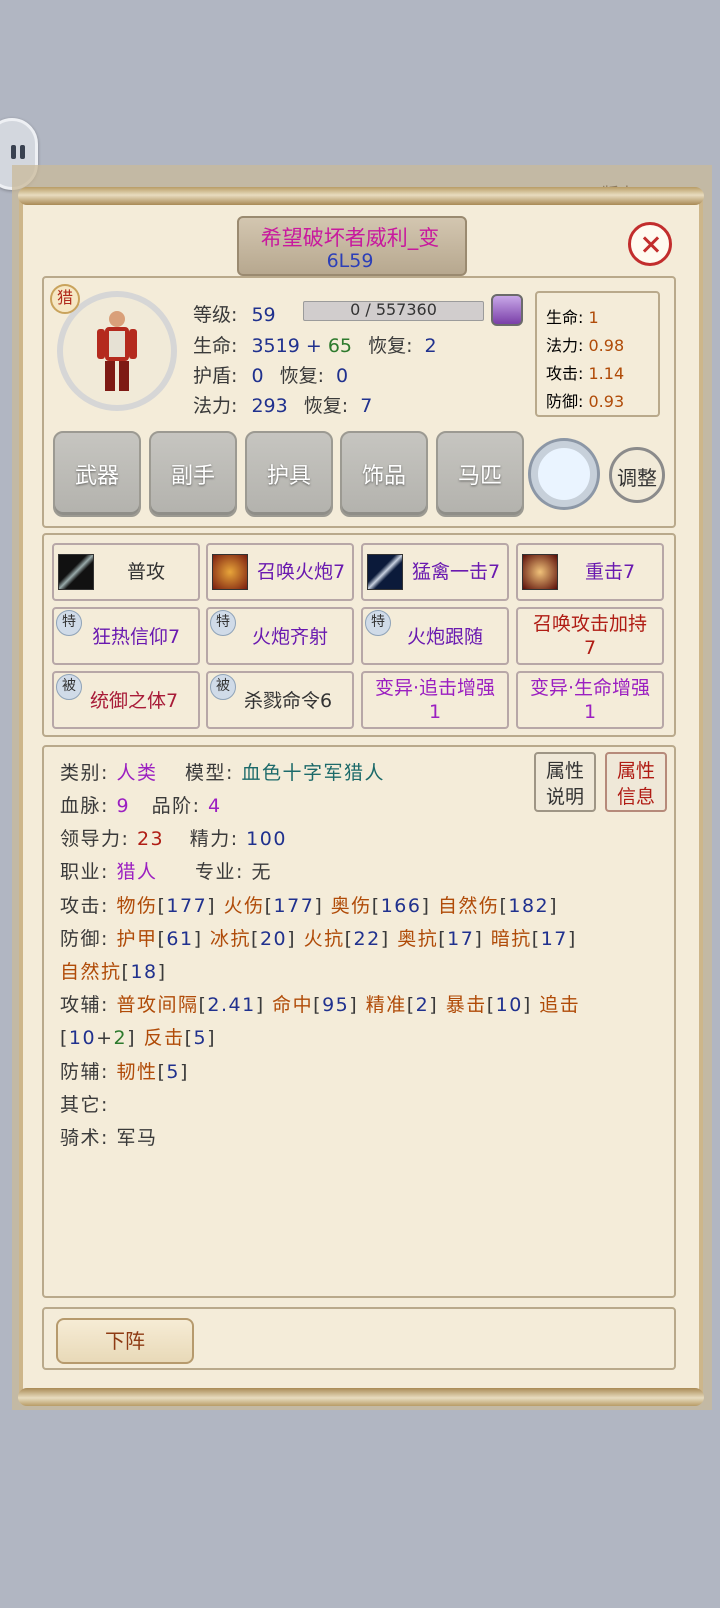 The height and width of the screenshot is (1608, 720). What do you see at coordinates (565, 345) in the screenshot?
I see `growth-label: 法力:` at bounding box center [565, 345].